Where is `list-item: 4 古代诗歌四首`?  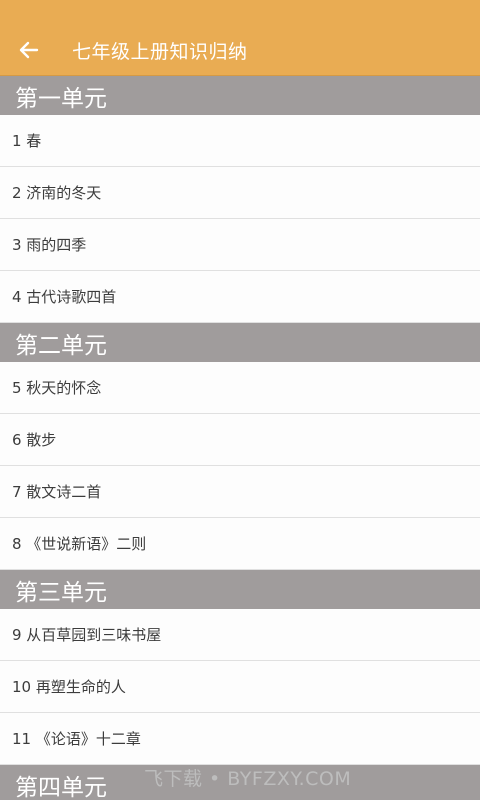 list-item: 4 古代诗歌四首 is located at coordinates (240, 297).